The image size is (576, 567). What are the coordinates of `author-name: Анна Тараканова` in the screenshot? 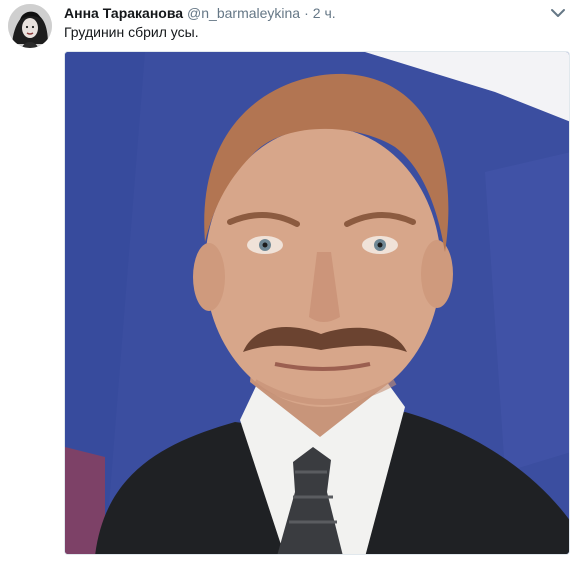 It's located at (123, 13).